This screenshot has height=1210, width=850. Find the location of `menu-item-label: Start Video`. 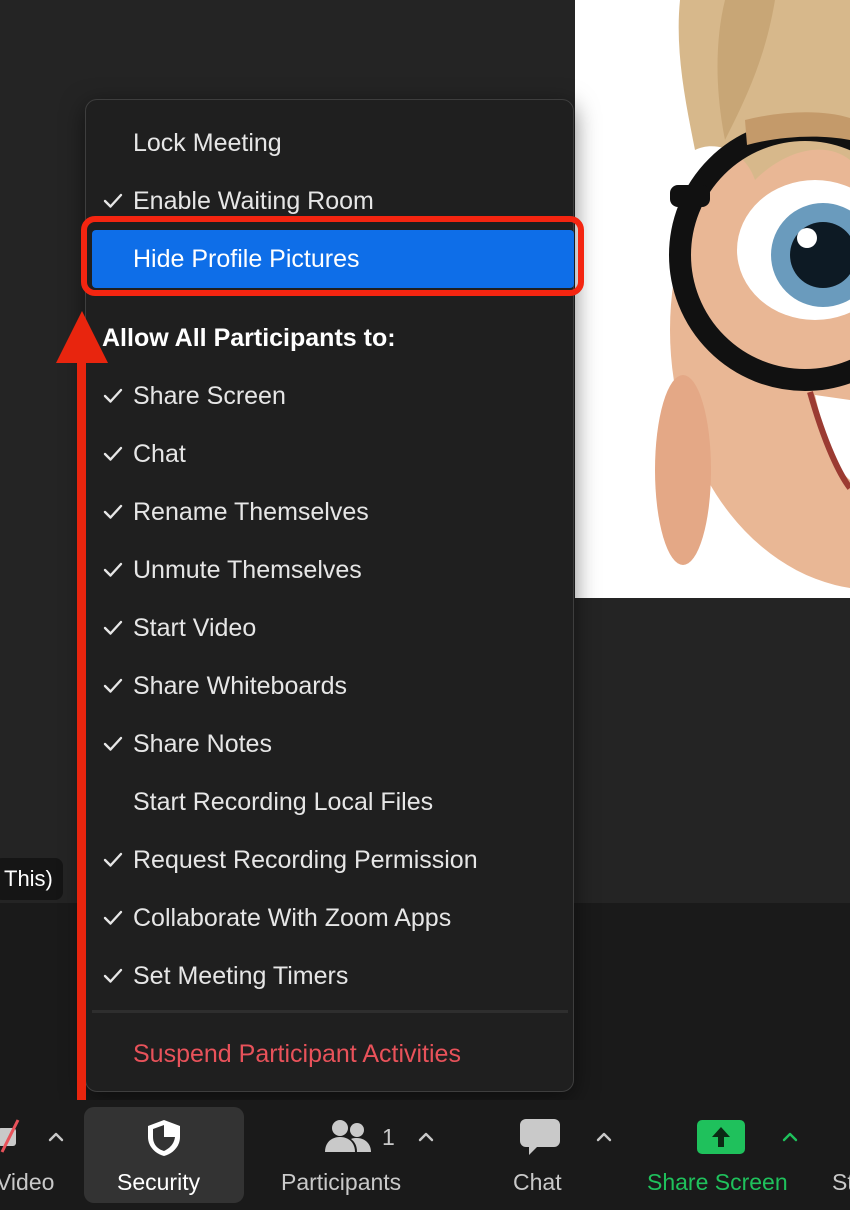

menu-item-label: Start Video is located at coordinates (195, 628).